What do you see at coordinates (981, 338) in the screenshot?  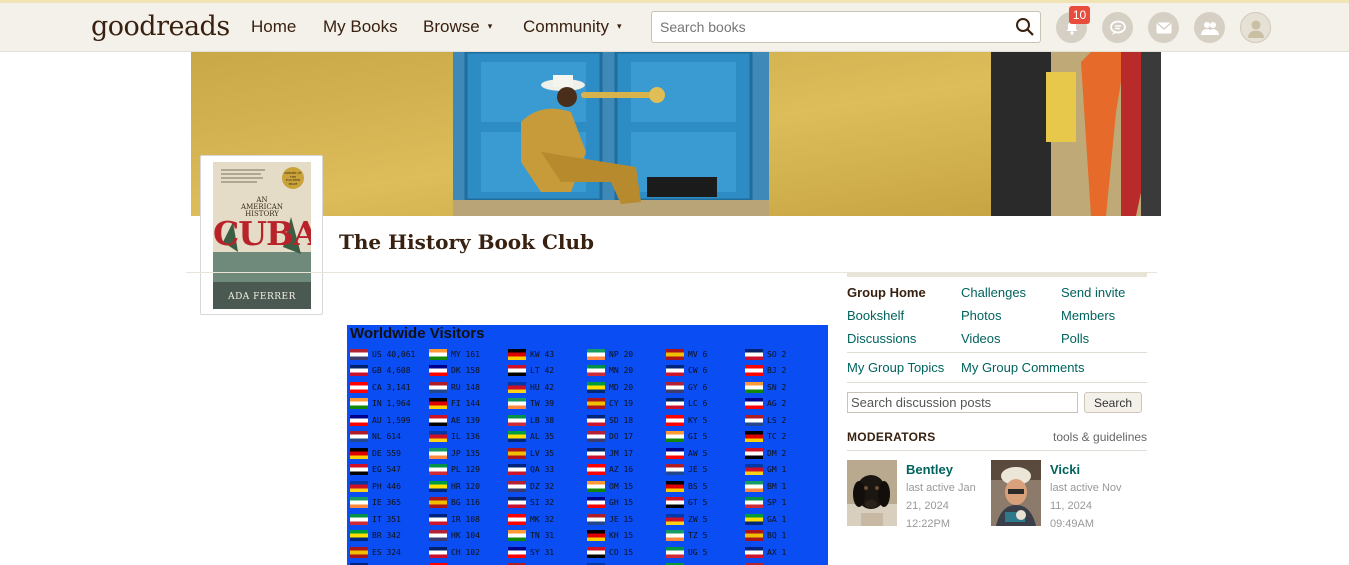 I see `sidebar-item-videos: Videos` at bounding box center [981, 338].